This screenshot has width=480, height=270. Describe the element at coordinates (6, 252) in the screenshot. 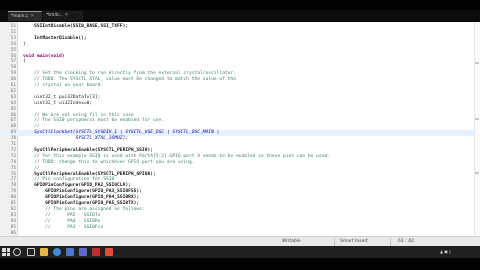

I see `start-icon` at that location.